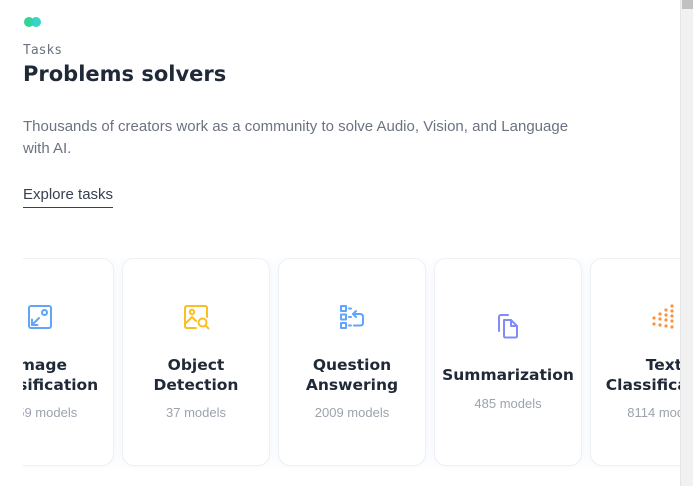  Describe the element at coordinates (43, 50) in the screenshot. I see `section-label: Tasks` at that location.